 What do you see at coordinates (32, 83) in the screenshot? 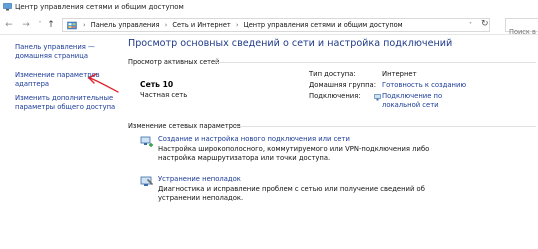
I see `sidebar-item-label: адаптера` at bounding box center [32, 83].